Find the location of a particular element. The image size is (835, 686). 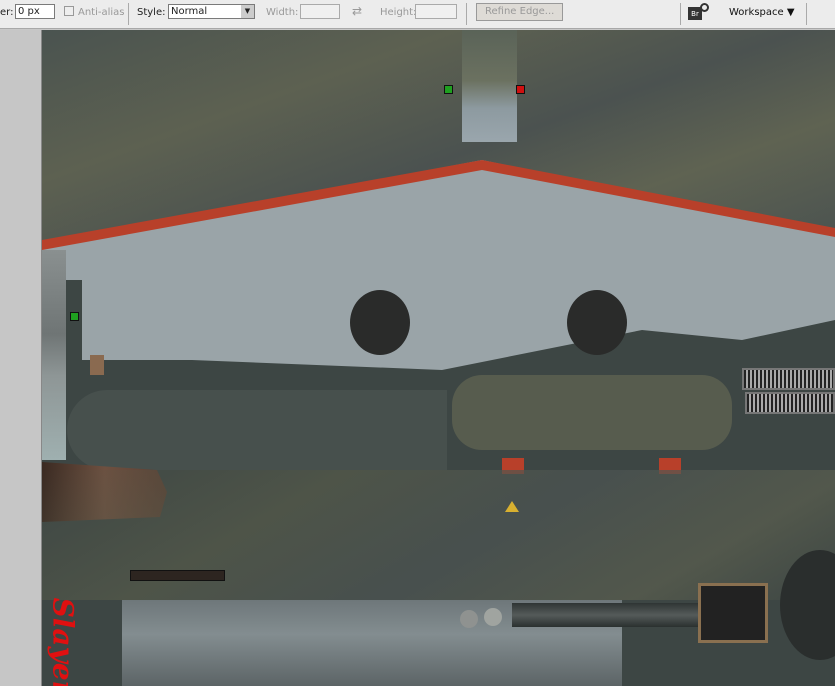

pasteboard is located at coordinates (21, 358).